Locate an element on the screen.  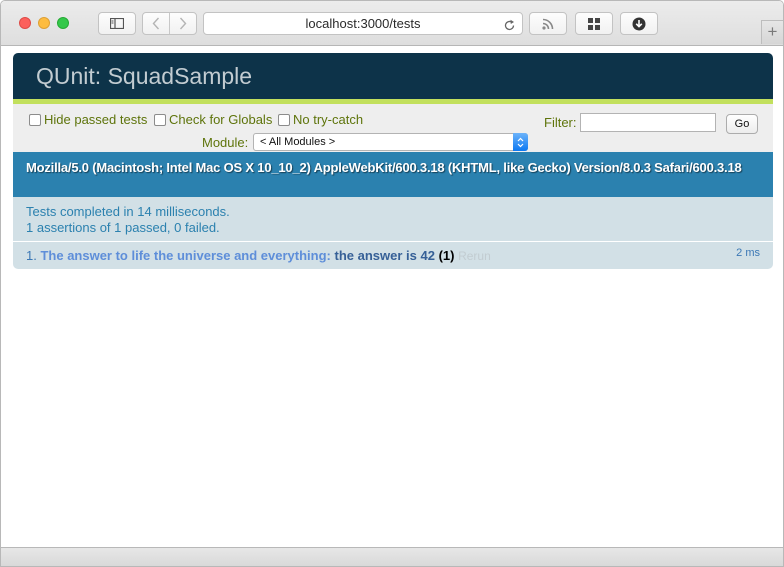
forward-button is located at coordinates (182, 23).